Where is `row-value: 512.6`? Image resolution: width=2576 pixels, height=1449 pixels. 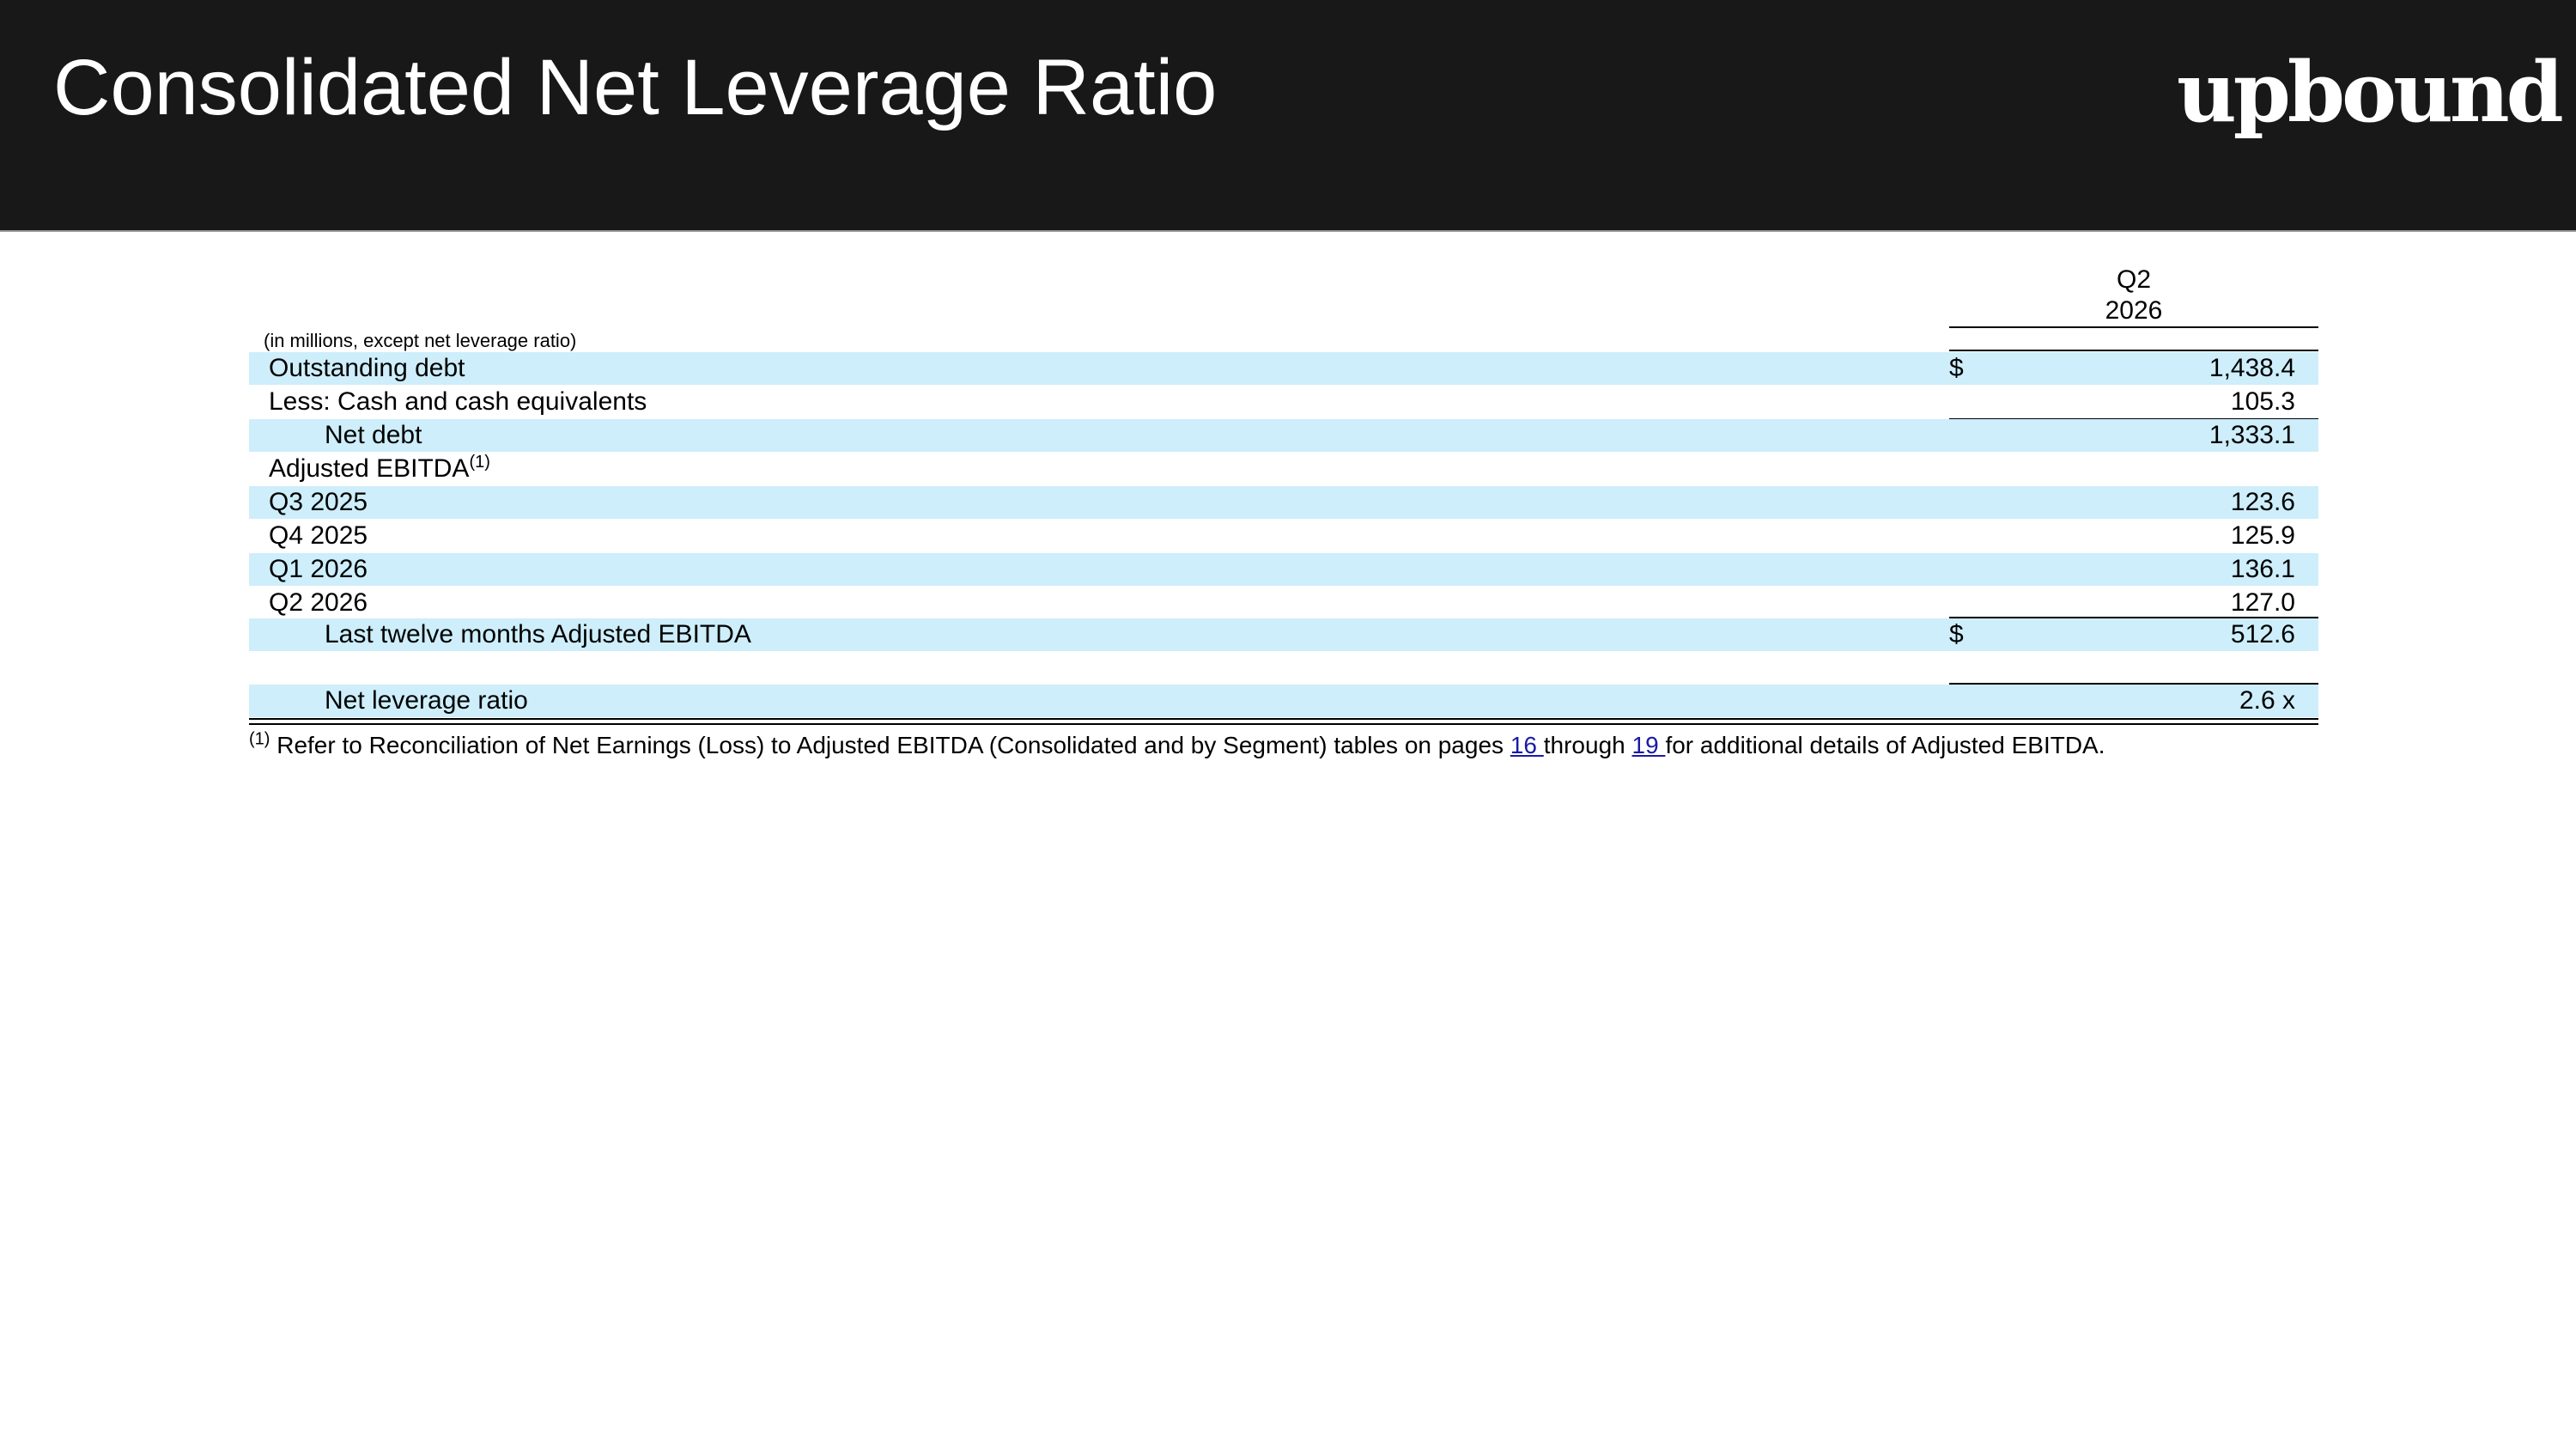 row-value: 512.6 is located at coordinates (2262, 634).